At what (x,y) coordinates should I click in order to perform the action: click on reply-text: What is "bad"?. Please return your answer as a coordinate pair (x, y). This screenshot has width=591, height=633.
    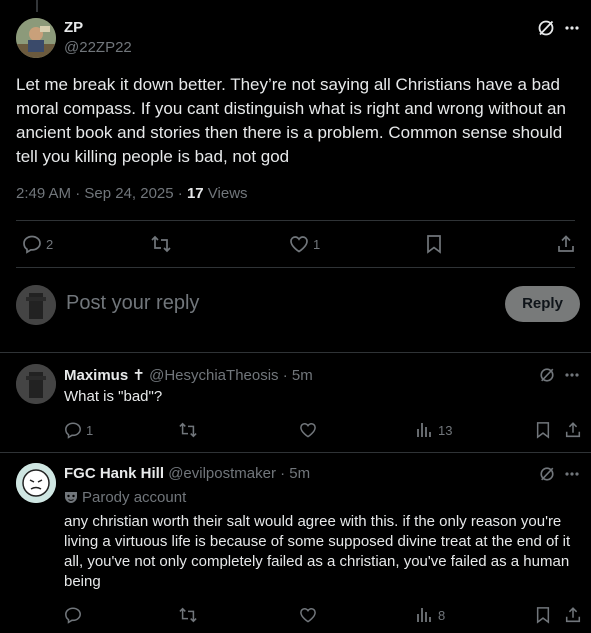
    Looking at the image, I should click on (113, 396).